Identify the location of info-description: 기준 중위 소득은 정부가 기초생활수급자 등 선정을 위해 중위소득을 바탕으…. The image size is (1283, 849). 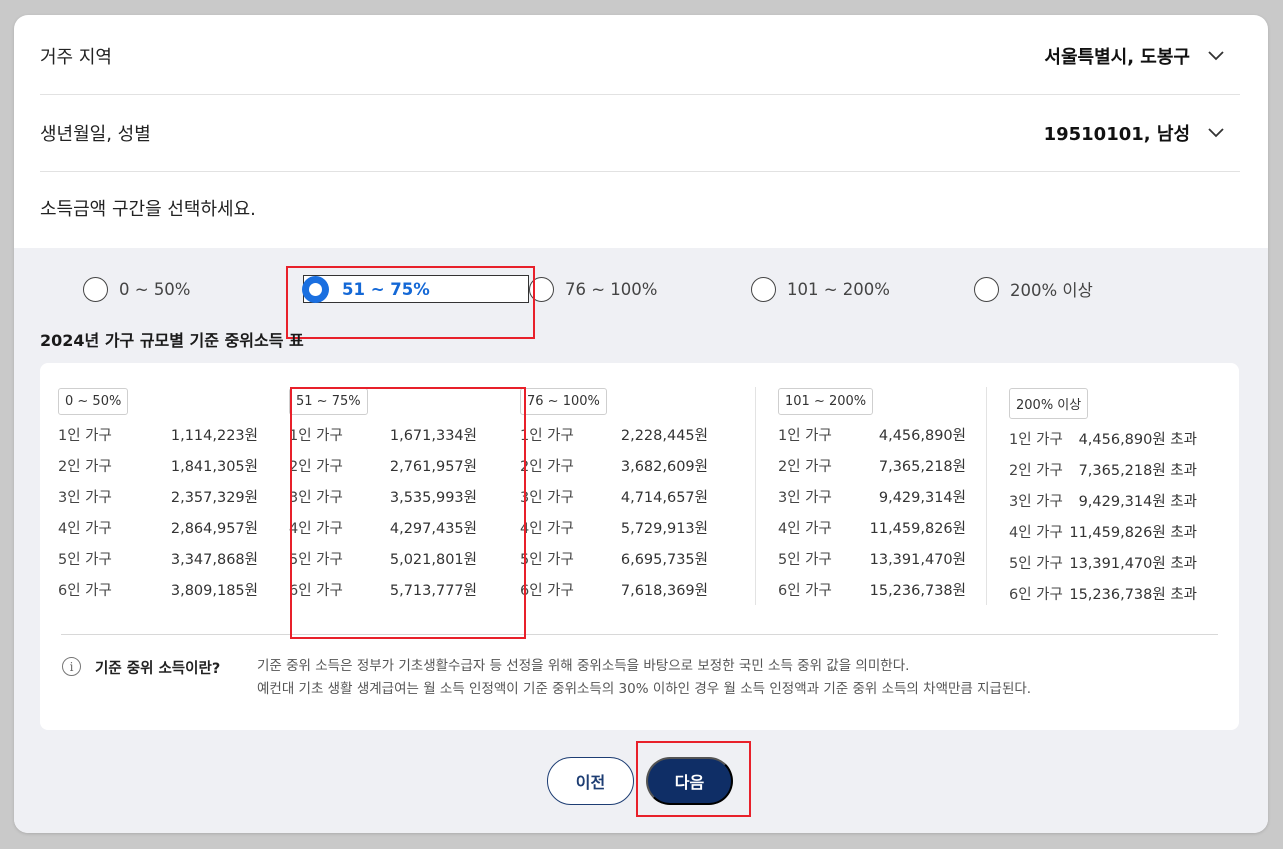
(644, 677).